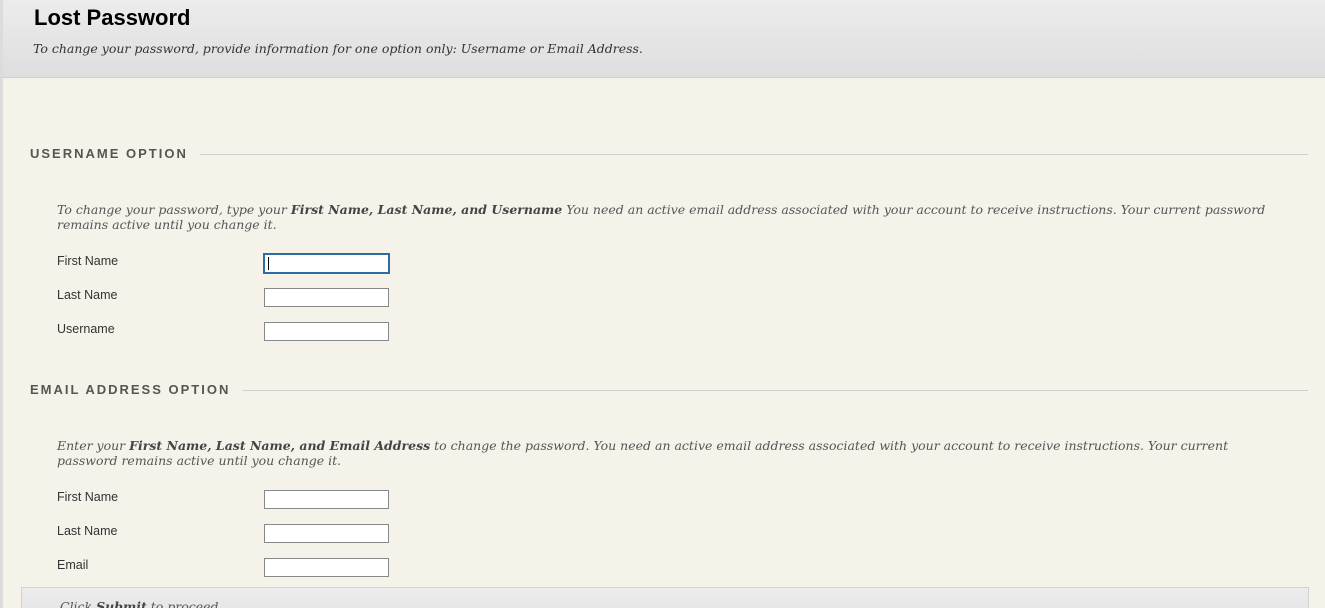 The height and width of the screenshot is (608, 1325). I want to click on username-instructions-prefix: To change your password, type your, so click(174, 209).